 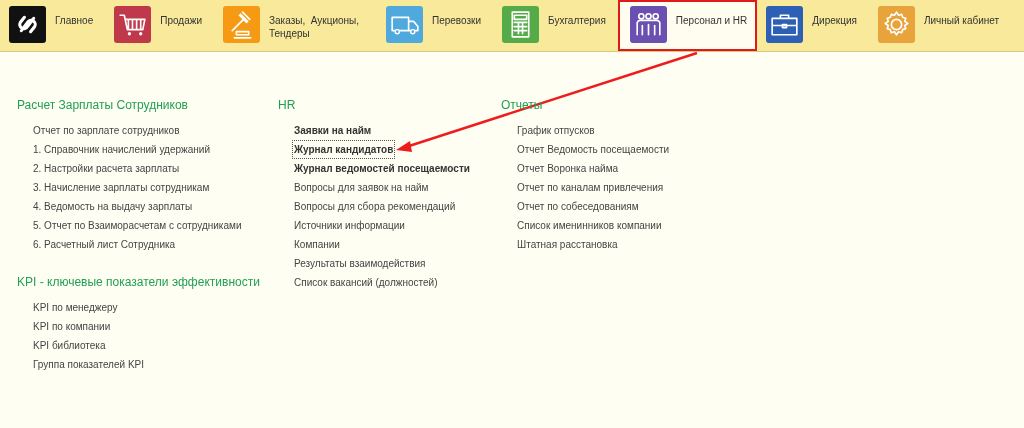 What do you see at coordinates (113, 206) in the screenshot?
I see `menu-link: 4. Ведомость на выдачу зарплаты` at bounding box center [113, 206].